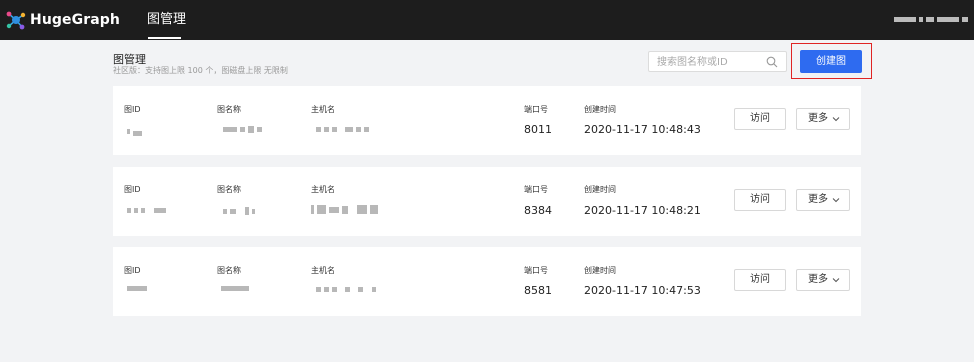 The image size is (974, 362). Describe the element at coordinates (931, 19) in the screenshot. I see `user-menu` at that location.